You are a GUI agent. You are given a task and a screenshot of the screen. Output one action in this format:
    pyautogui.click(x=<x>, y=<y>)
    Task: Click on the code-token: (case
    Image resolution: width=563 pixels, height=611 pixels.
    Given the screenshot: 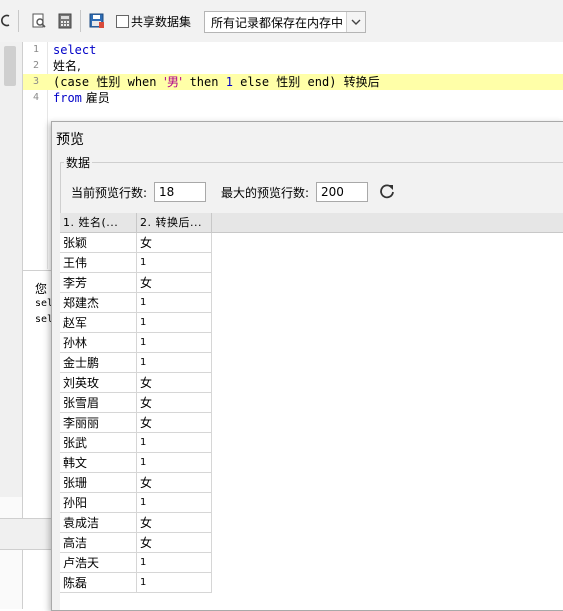 What is the action you would take?
    pyautogui.click(x=75, y=82)
    